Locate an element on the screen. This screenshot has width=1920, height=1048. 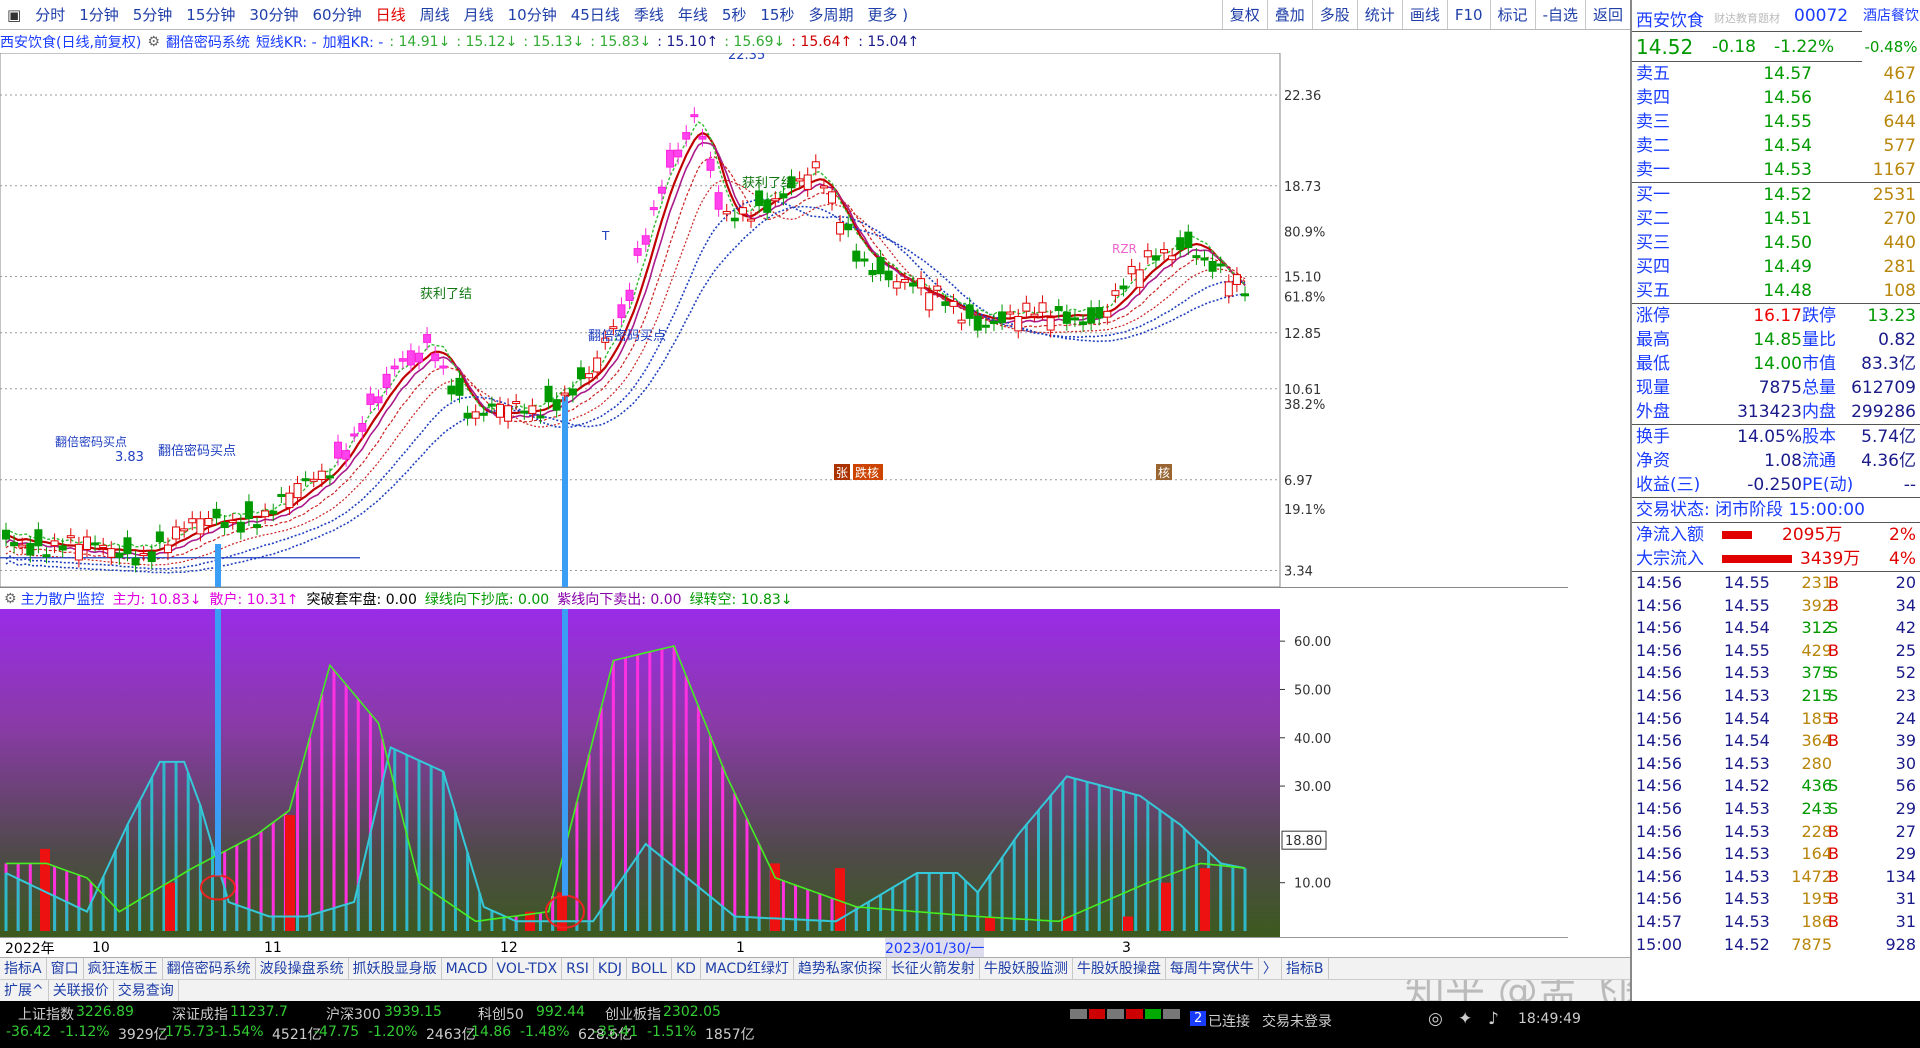
index-name: 深证成指 is located at coordinates (200, 1014).